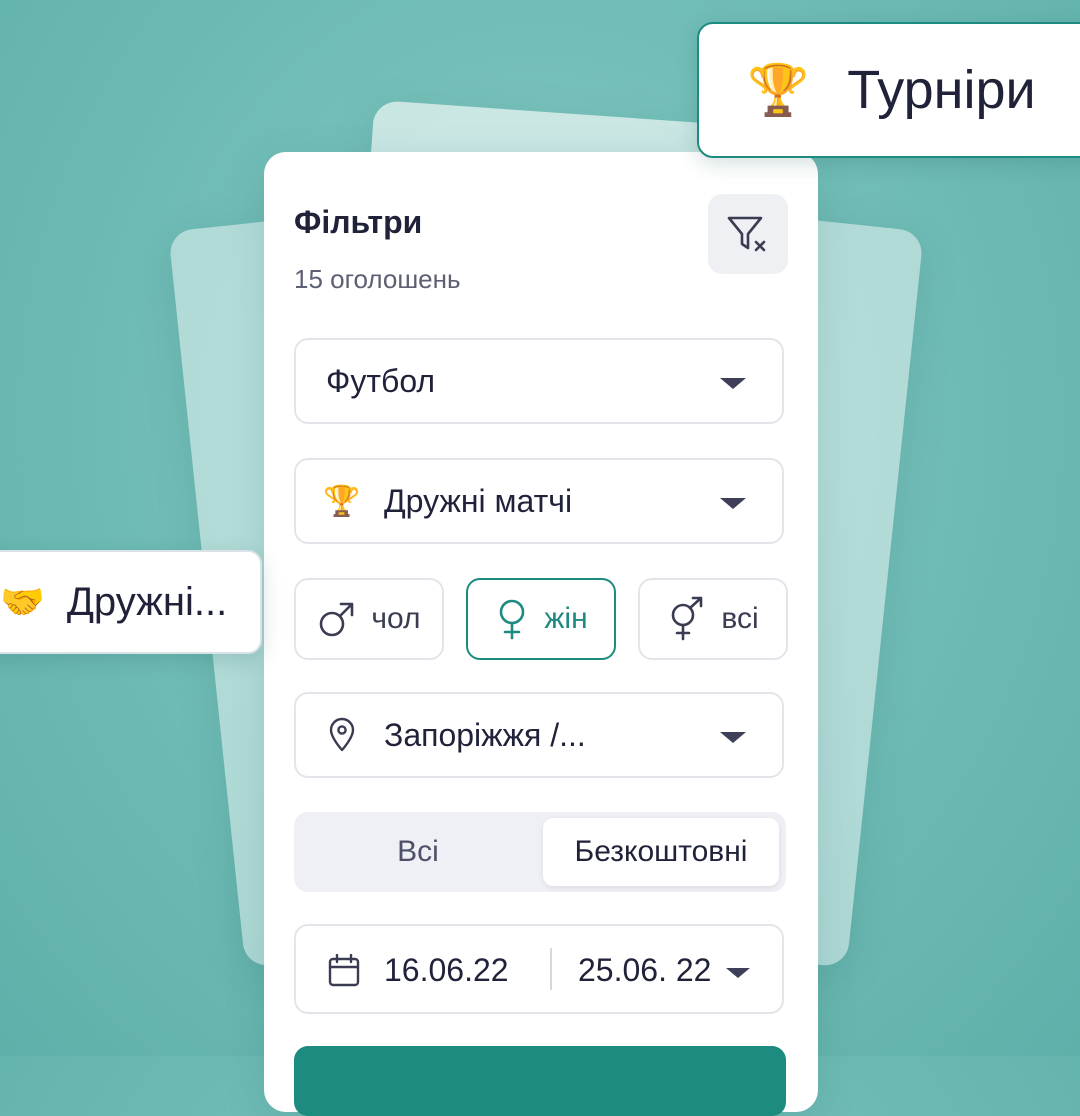 This screenshot has height=1116, width=1080. I want to click on gender-male-label: чол, so click(396, 618).